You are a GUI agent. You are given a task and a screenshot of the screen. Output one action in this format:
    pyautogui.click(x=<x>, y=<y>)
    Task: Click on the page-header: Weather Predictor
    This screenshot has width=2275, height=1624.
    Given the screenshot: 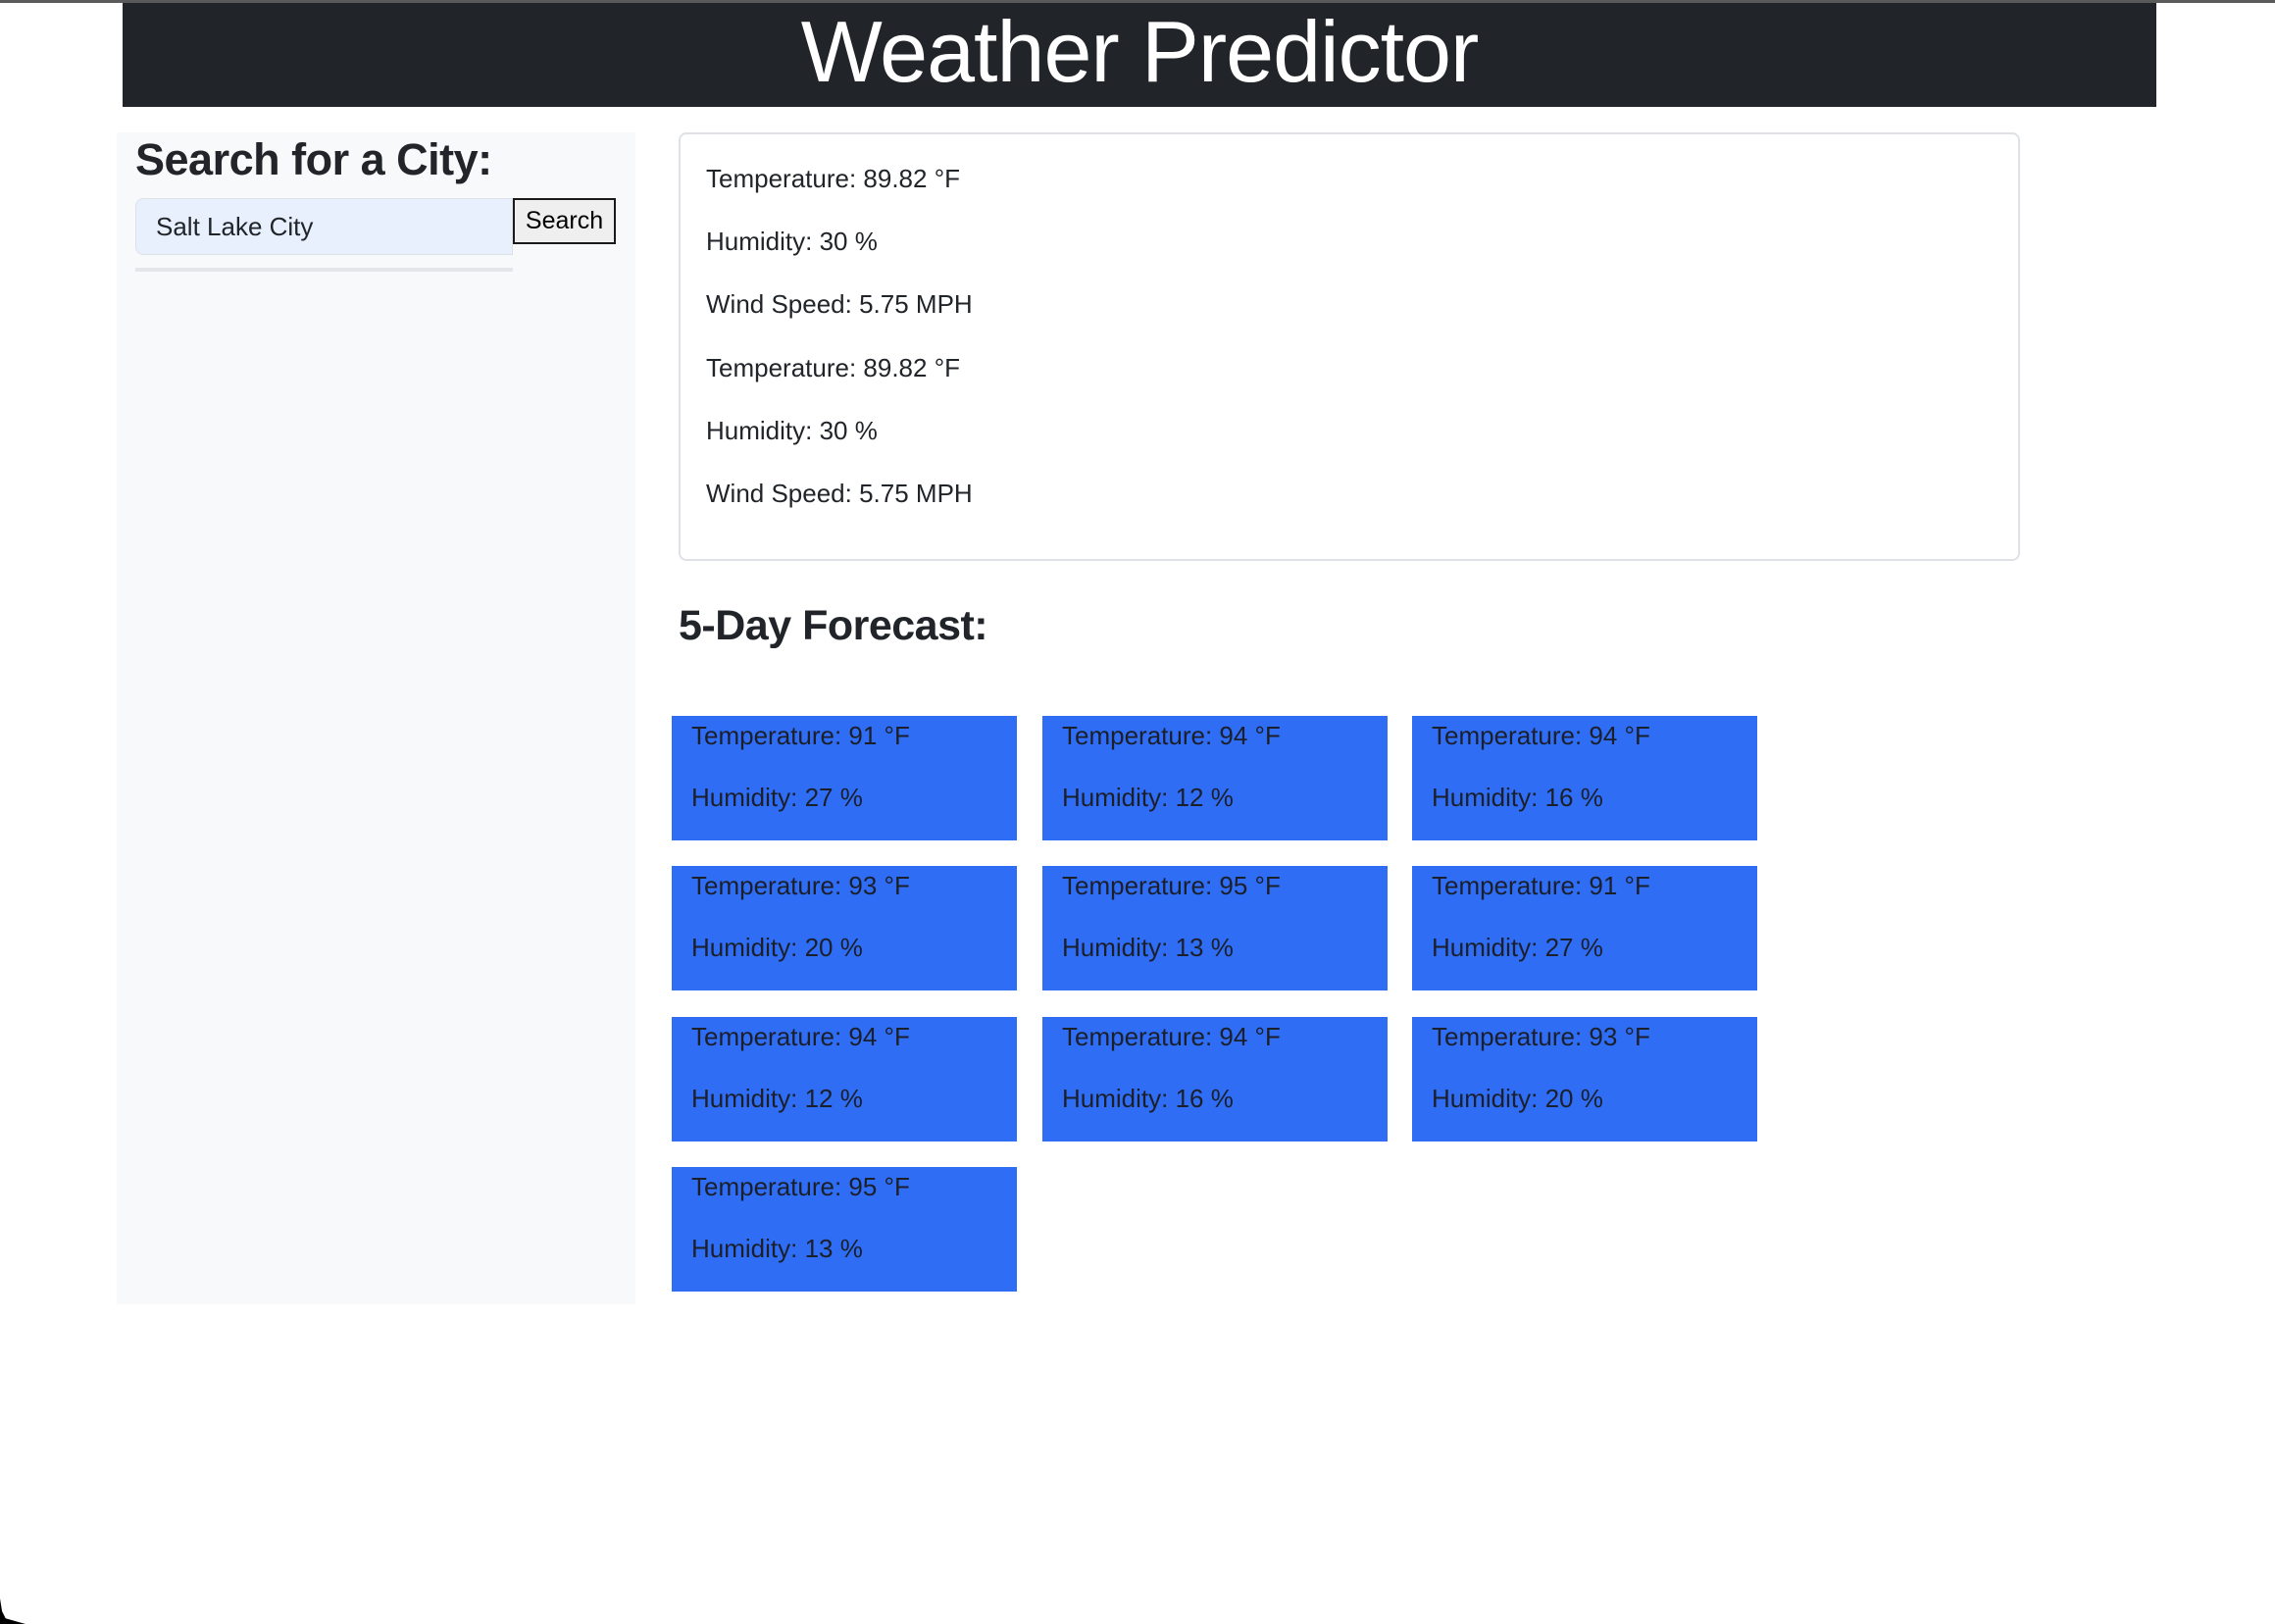 What is the action you would take?
    pyautogui.click(x=1139, y=55)
    